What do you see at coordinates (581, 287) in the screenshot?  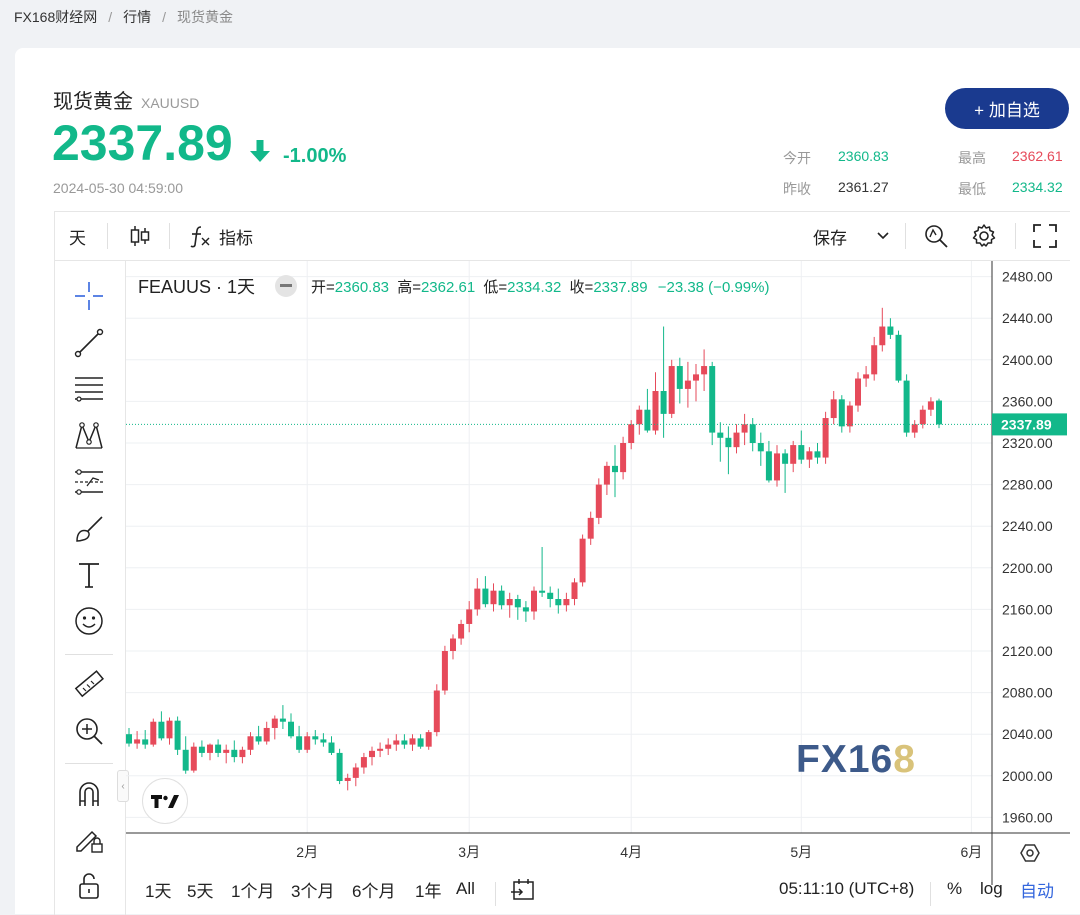 I see `legend-close-key: 收=` at bounding box center [581, 287].